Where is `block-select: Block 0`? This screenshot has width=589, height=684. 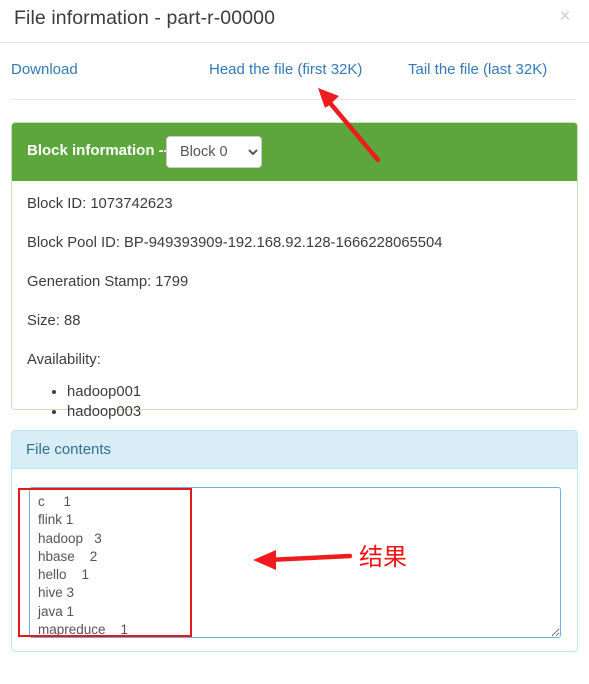 block-select: Block 0 is located at coordinates (214, 152).